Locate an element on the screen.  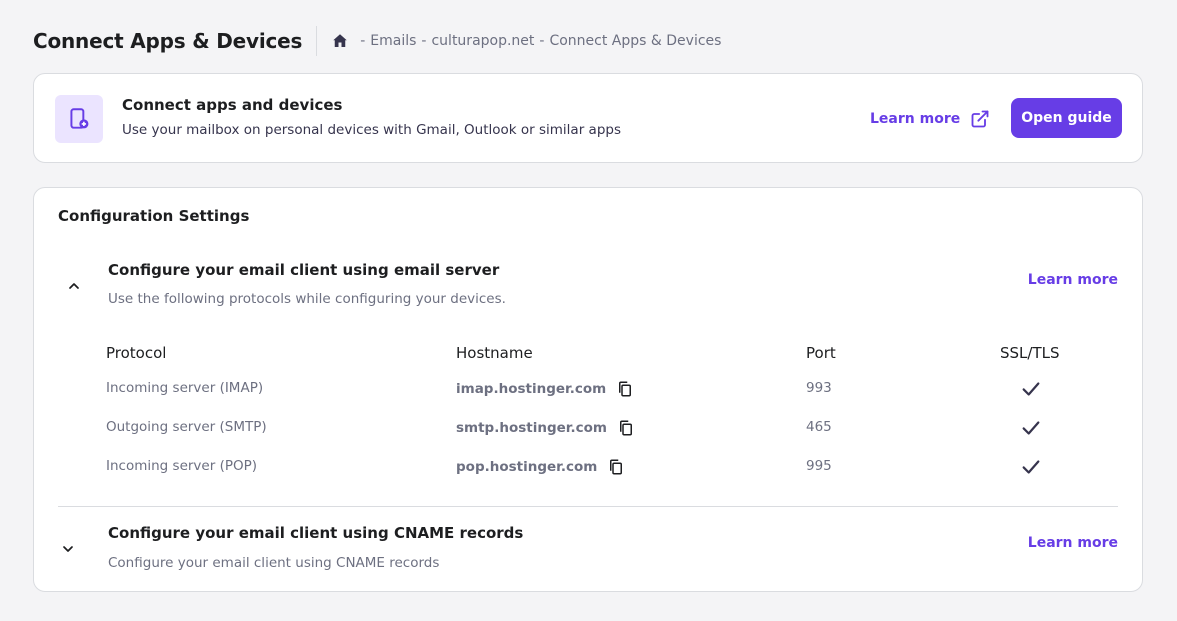
device-add-icon is located at coordinates (79, 119).